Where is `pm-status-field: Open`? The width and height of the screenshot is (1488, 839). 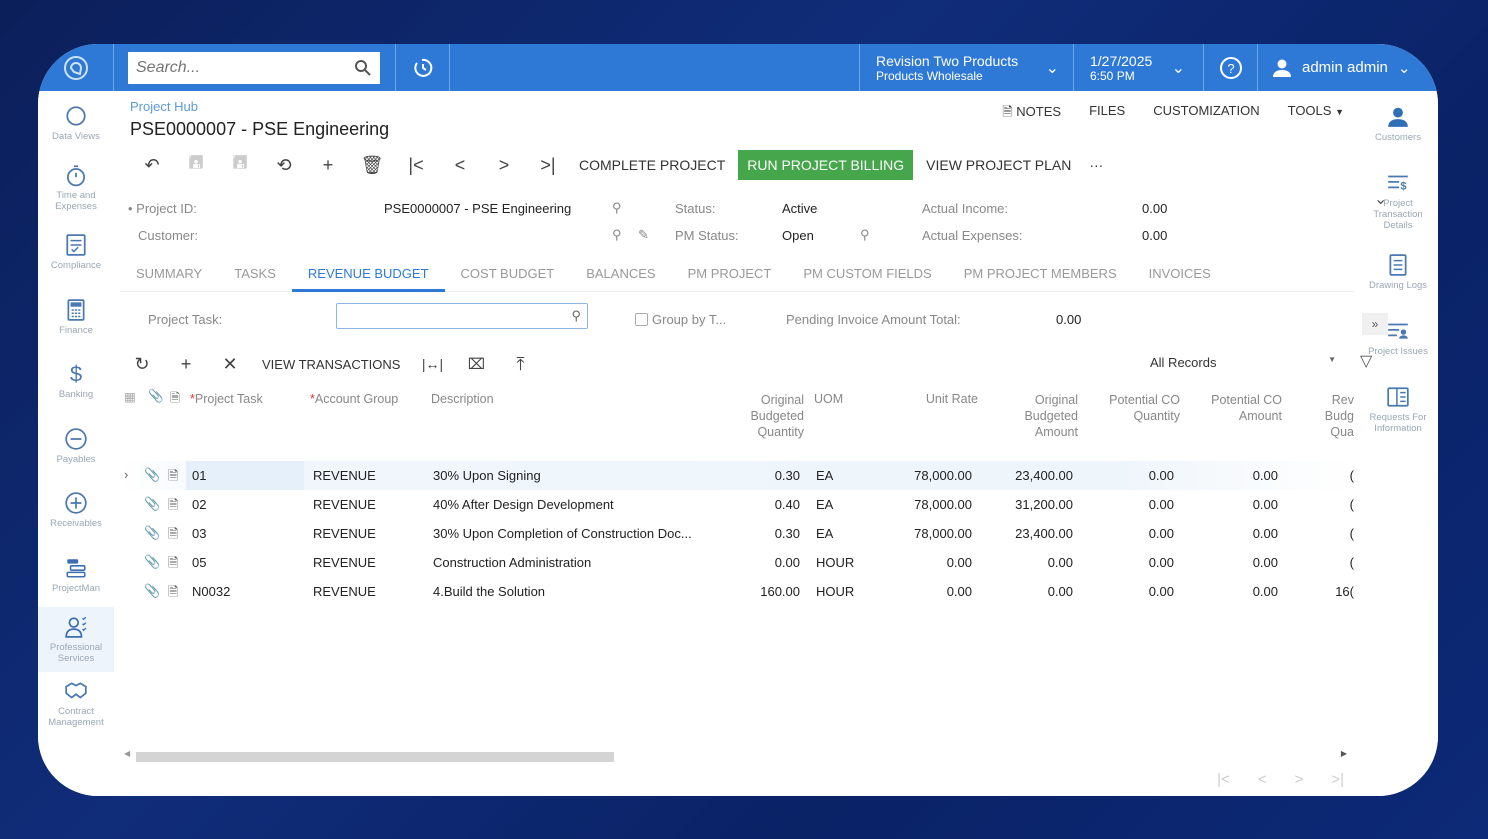 pm-status-field: Open is located at coordinates (798, 235).